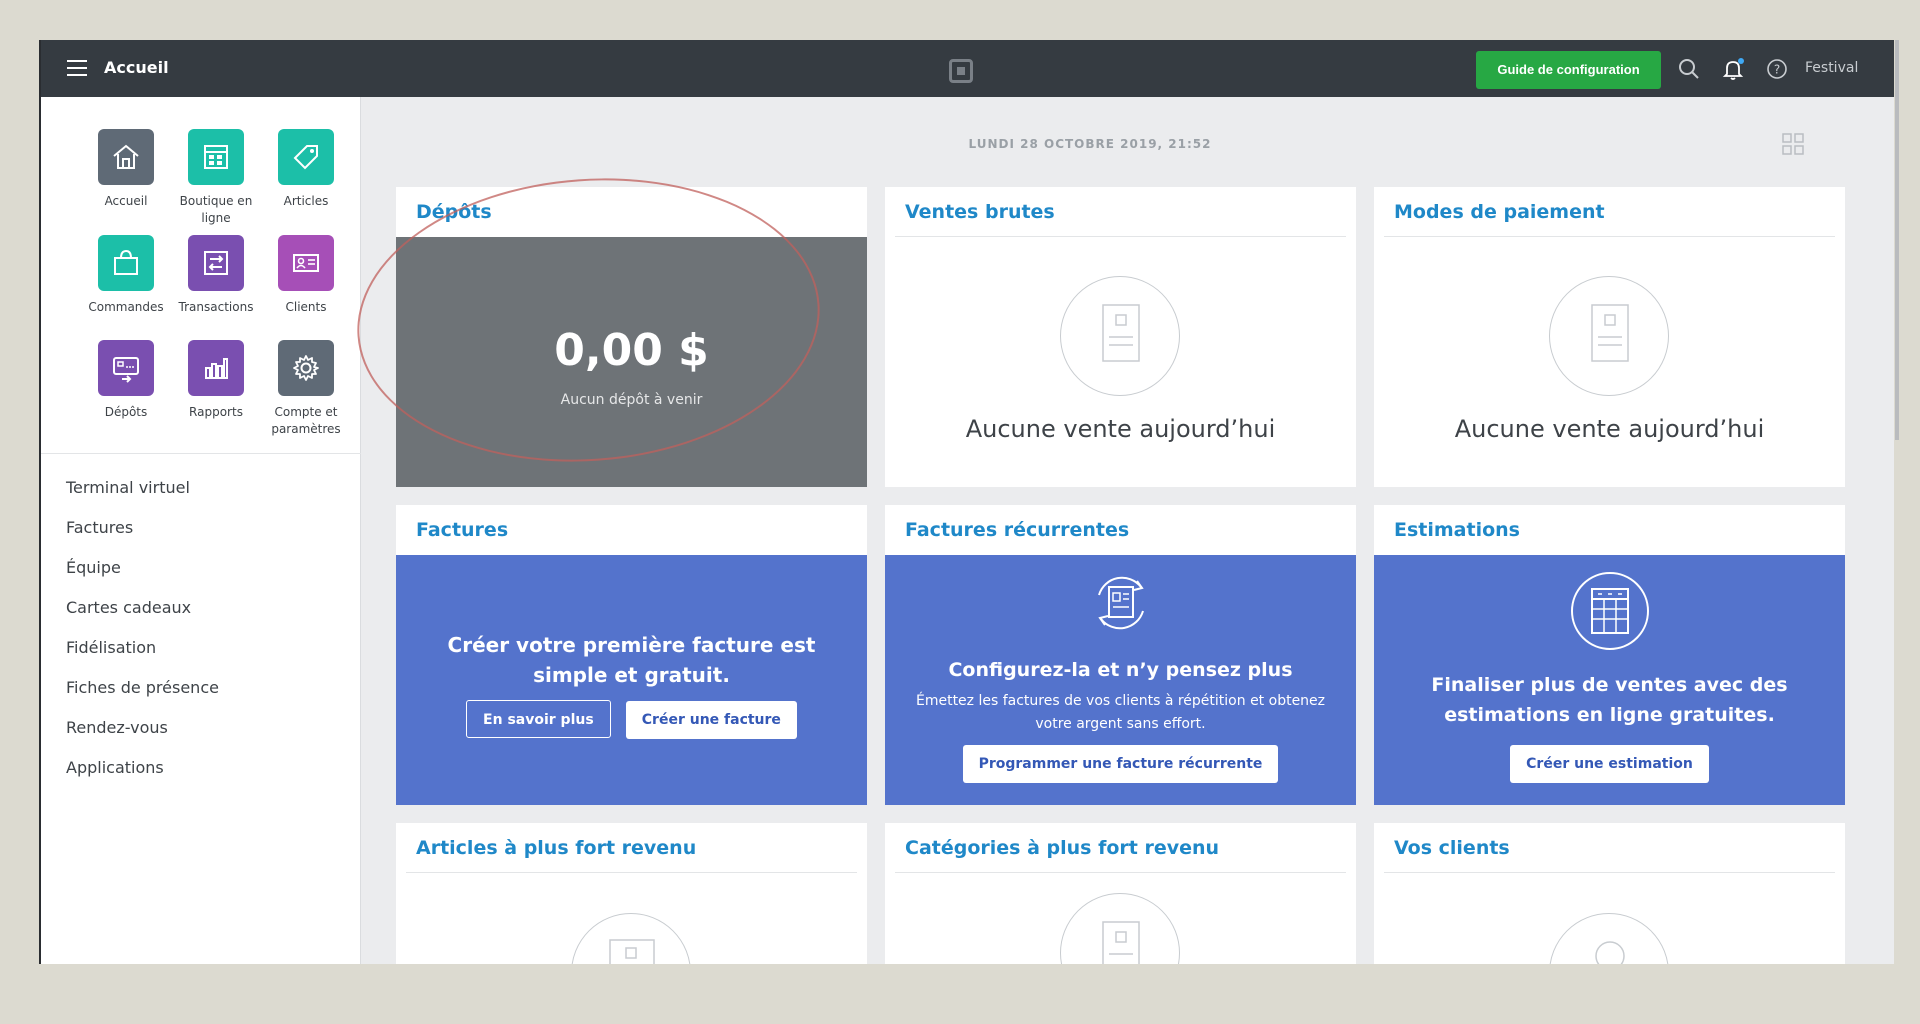  What do you see at coordinates (306, 368) in the screenshot?
I see `gear-icon` at bounding box center [306, 368].